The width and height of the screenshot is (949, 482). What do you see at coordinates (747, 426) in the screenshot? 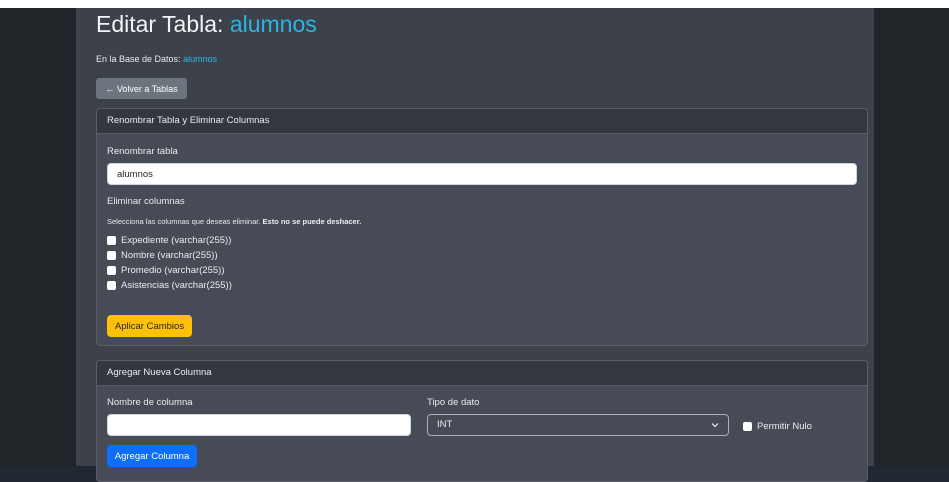
I see `allow-null-checkbox` at bounding box center [747, 426].